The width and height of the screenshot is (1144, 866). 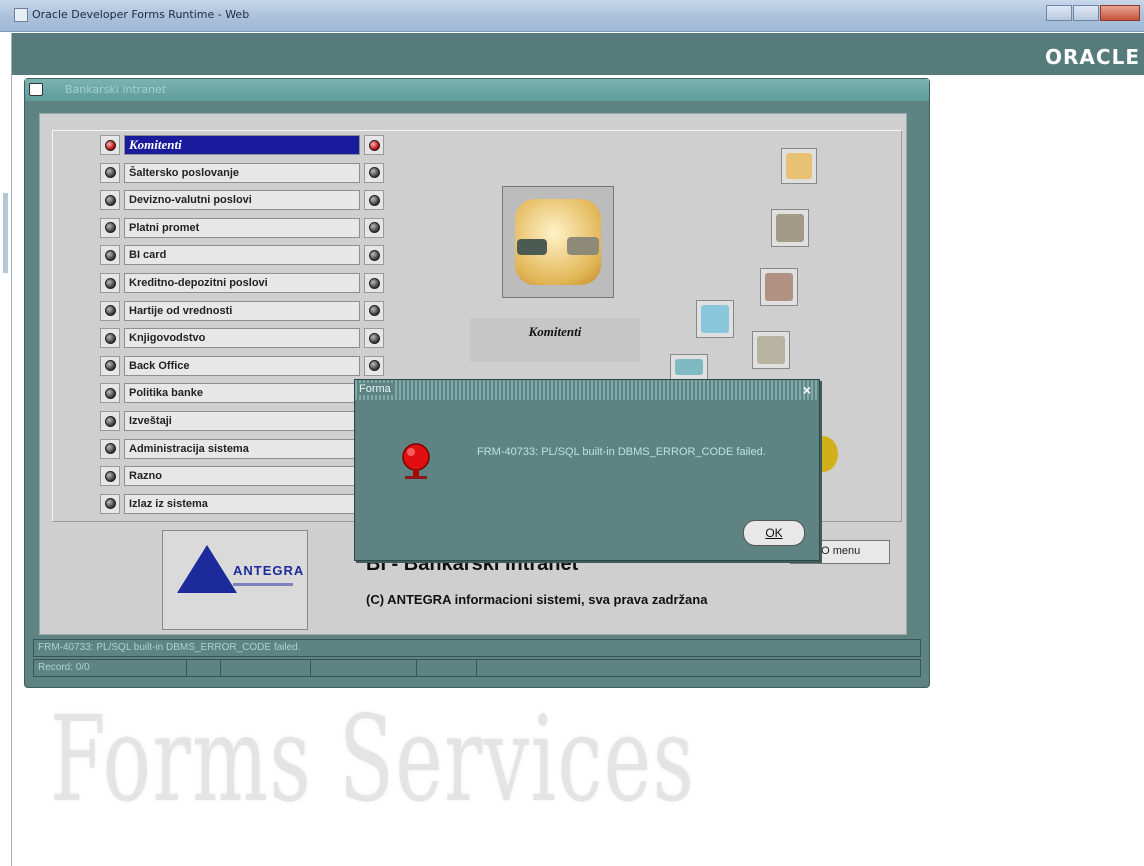 I want to click on logo-underline, so click(x=263, y=584).